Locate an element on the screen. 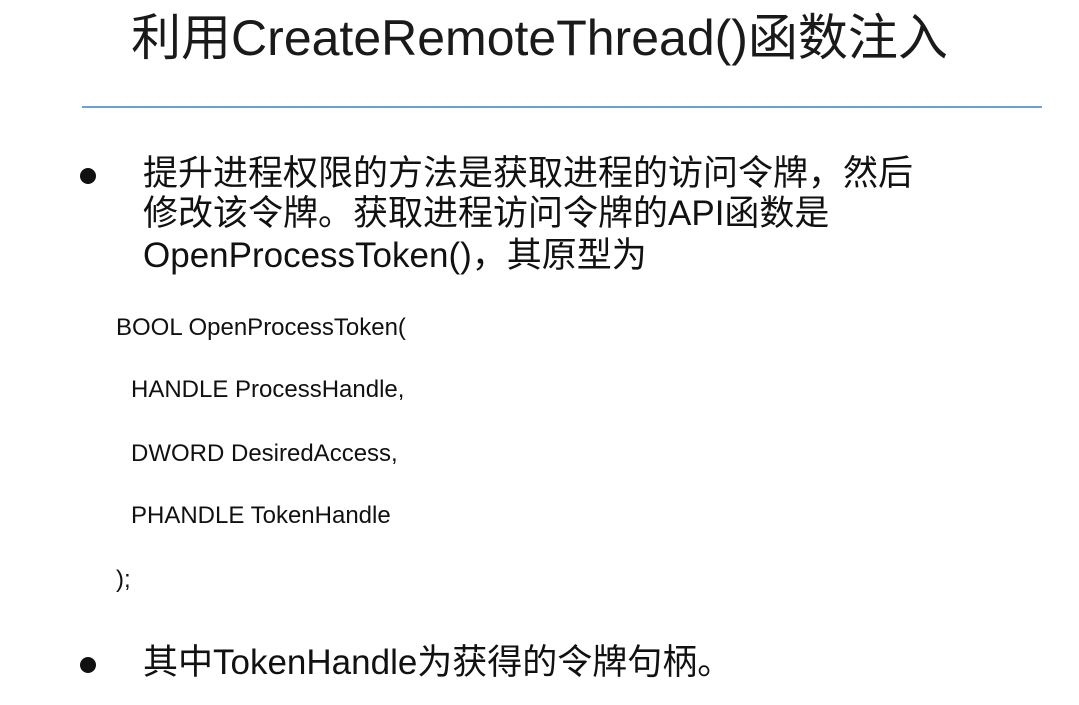  code-line: HANDLE ProcessHandle, is located at coordinates (268, 389).